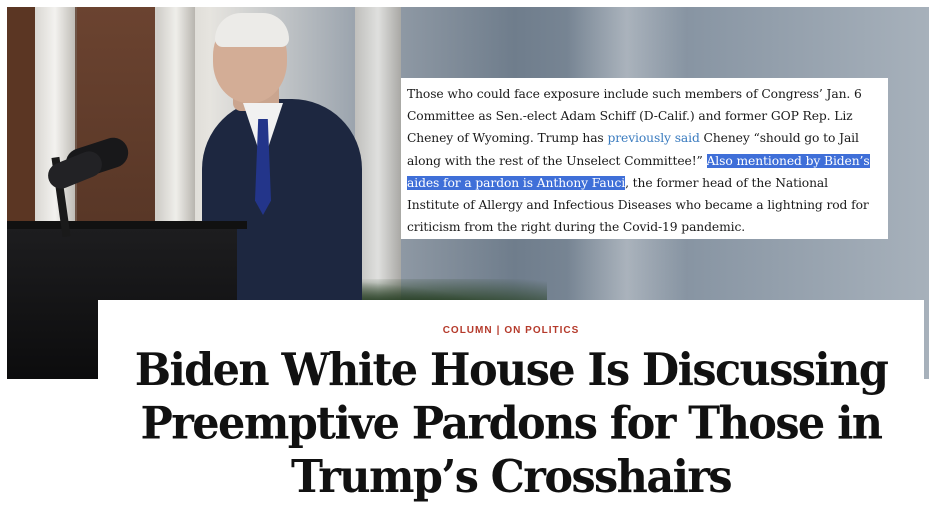 Image resolution: width=940 pixels, height=505 pixels. I want to click on photo-speaker-hair, so click(252, 30).